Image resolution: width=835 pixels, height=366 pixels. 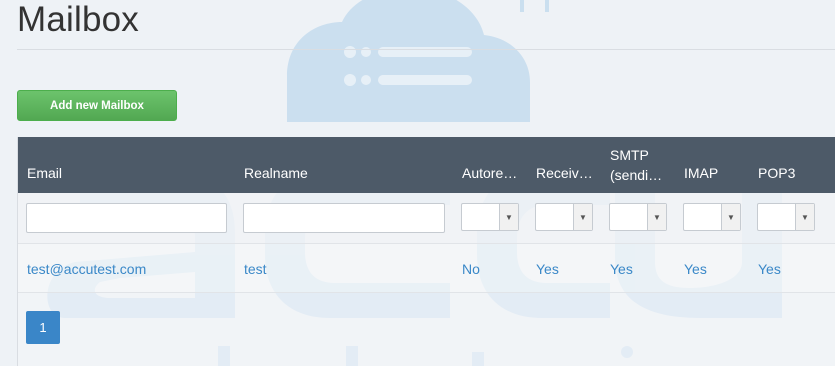 What do you see at coordinates (786, 217) in the screenshot?
I see `pop3-filter-select: ▼` at bounding box center [786, 217].